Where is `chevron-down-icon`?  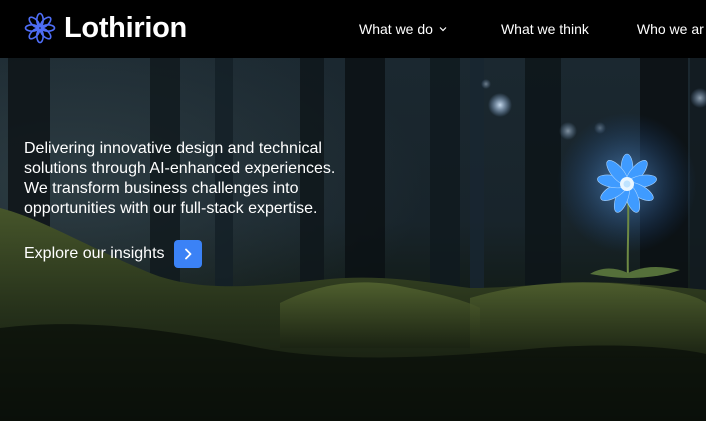 chevron-down-icon is located at coordinates (443, 29).